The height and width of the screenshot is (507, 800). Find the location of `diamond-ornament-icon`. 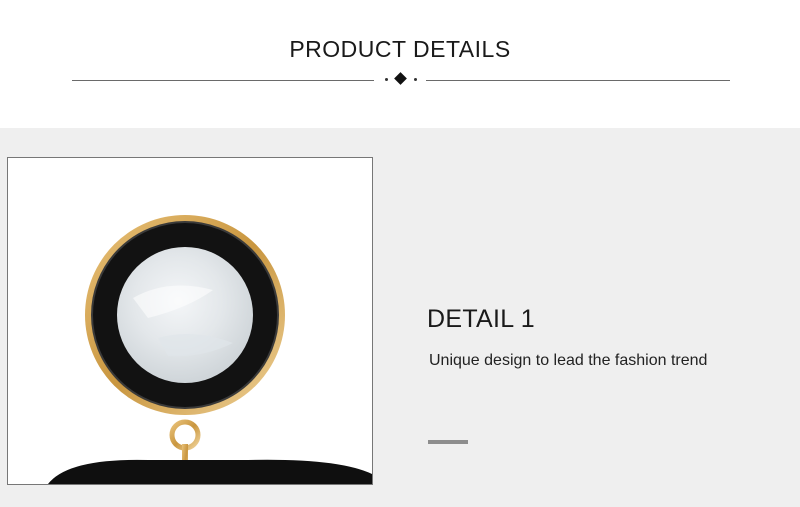

diamond-ornament-icon is located at coordinates (400, 78).